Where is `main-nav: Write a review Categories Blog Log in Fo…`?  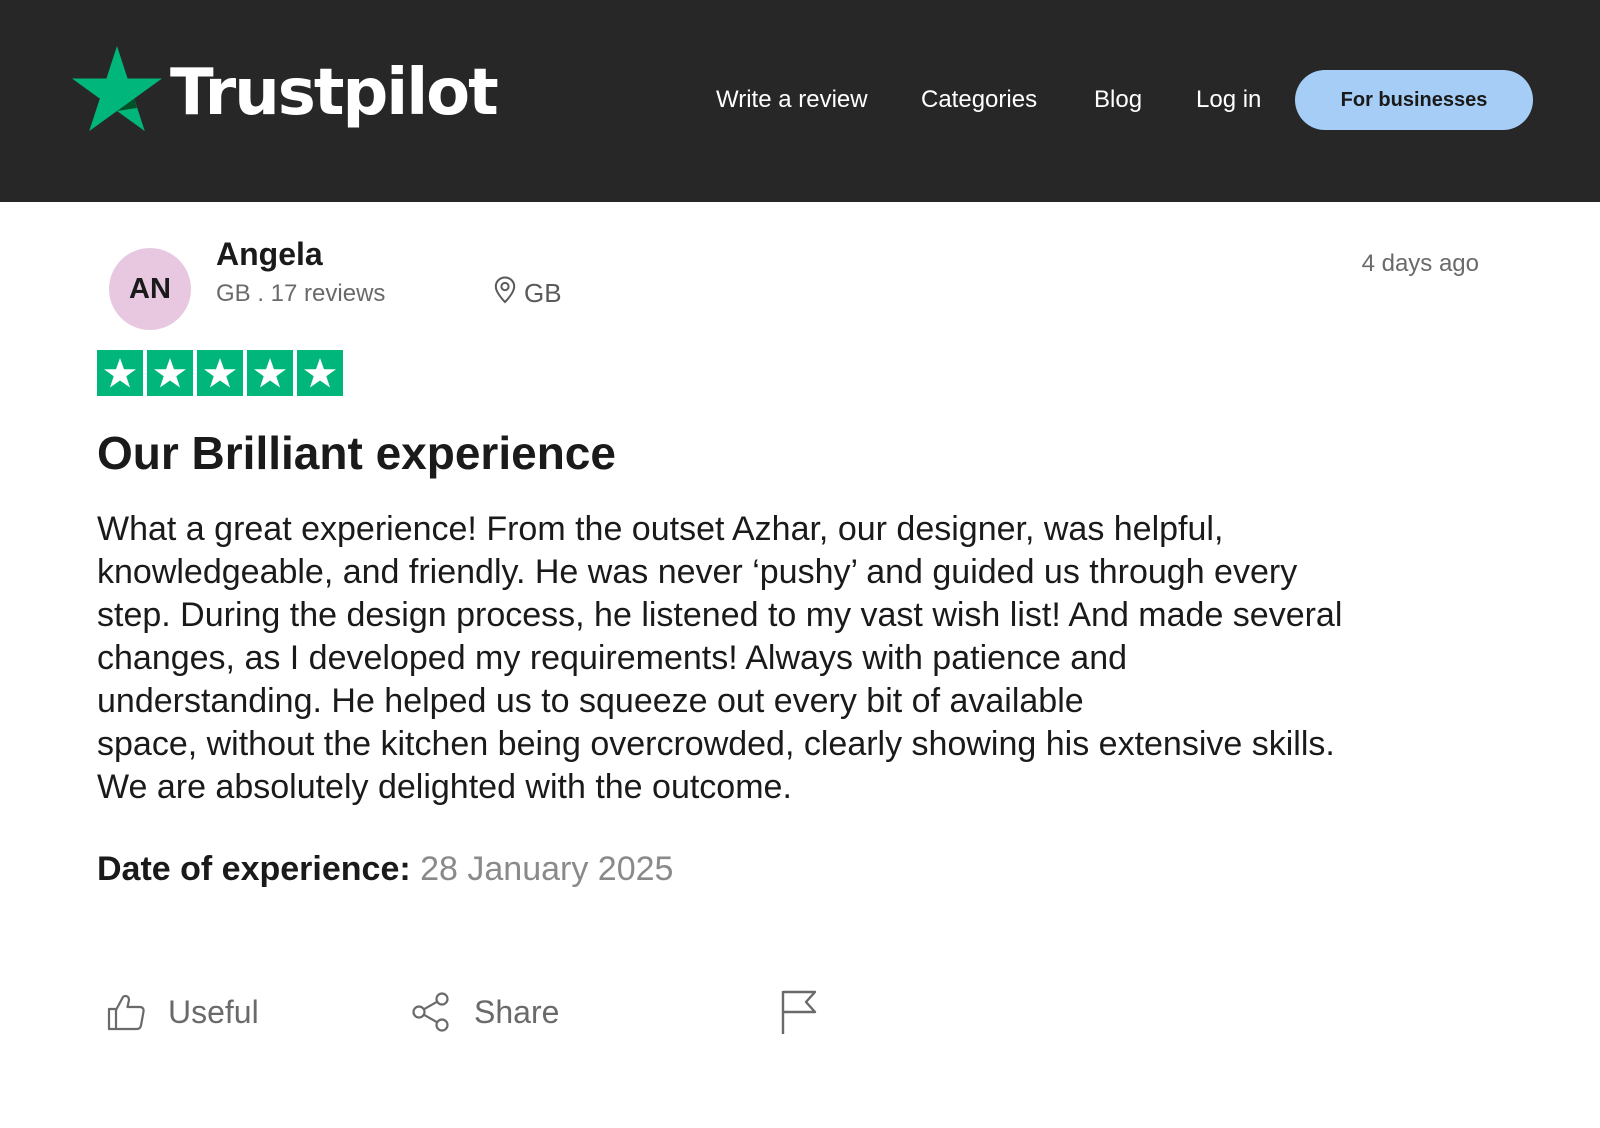 main-nav: Write a review Categories Blog Log in Fo… is located at coordinates (800, 100).